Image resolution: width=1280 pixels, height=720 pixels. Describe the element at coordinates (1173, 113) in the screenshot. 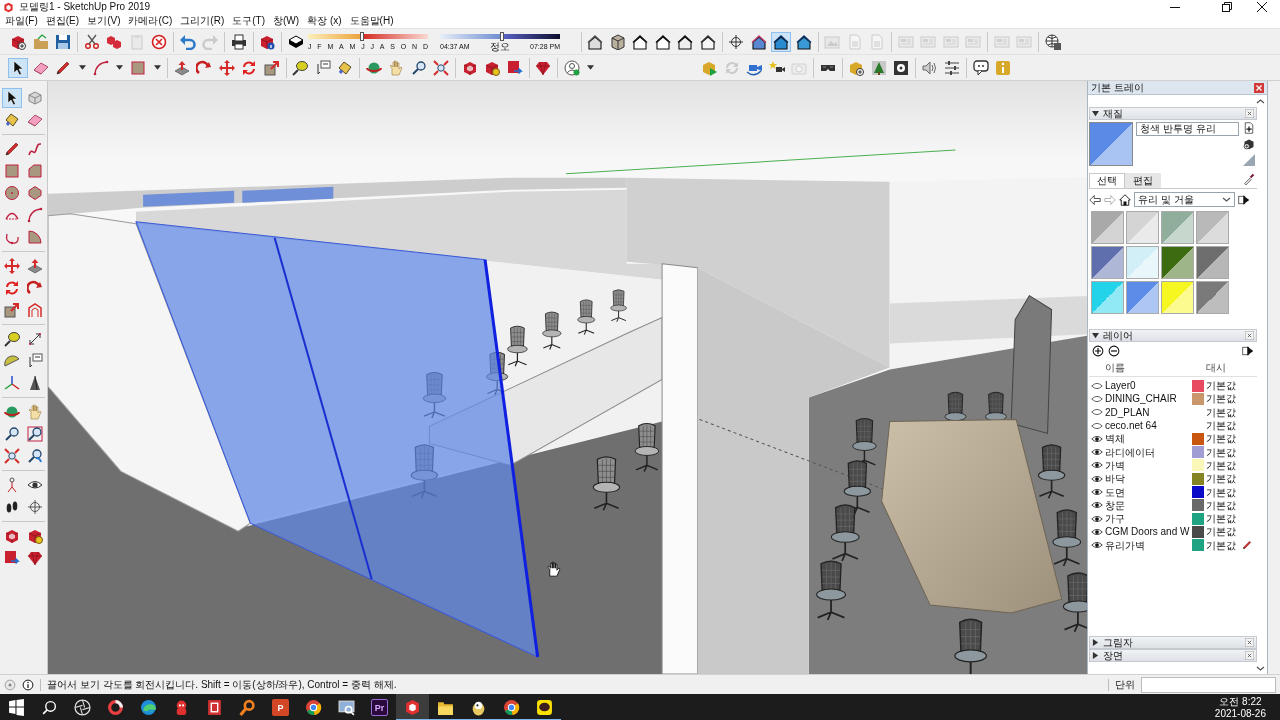

I see `section-header: 재질` at that location.